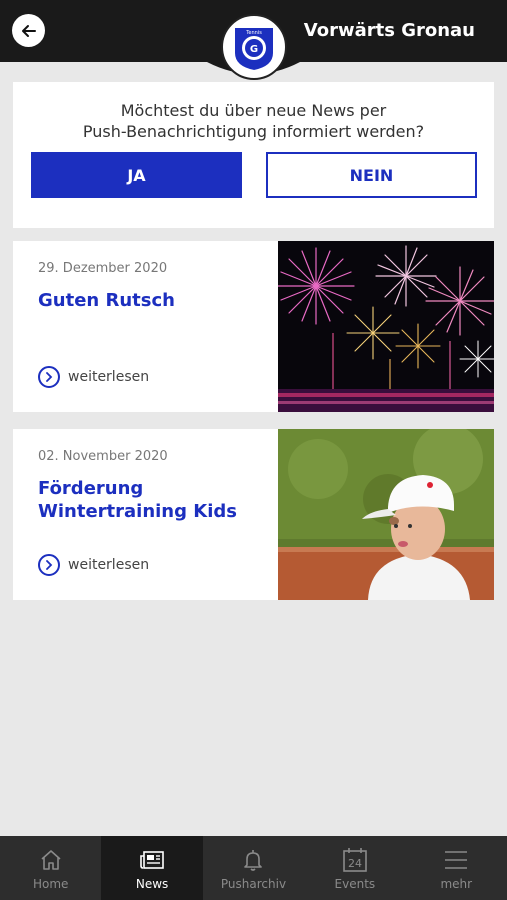  I want to click on nav-label-pusharchiv: Pusharchiv, so click(253, 884).